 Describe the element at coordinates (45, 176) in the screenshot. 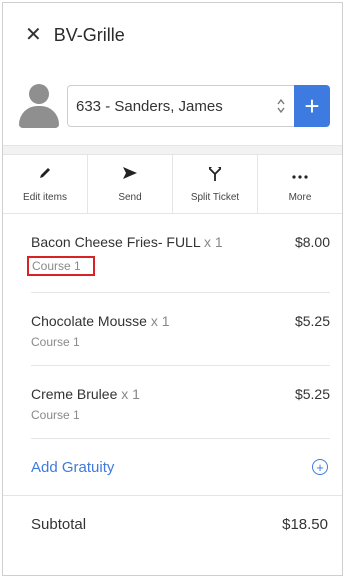

I see `pencil-icon` at that location.